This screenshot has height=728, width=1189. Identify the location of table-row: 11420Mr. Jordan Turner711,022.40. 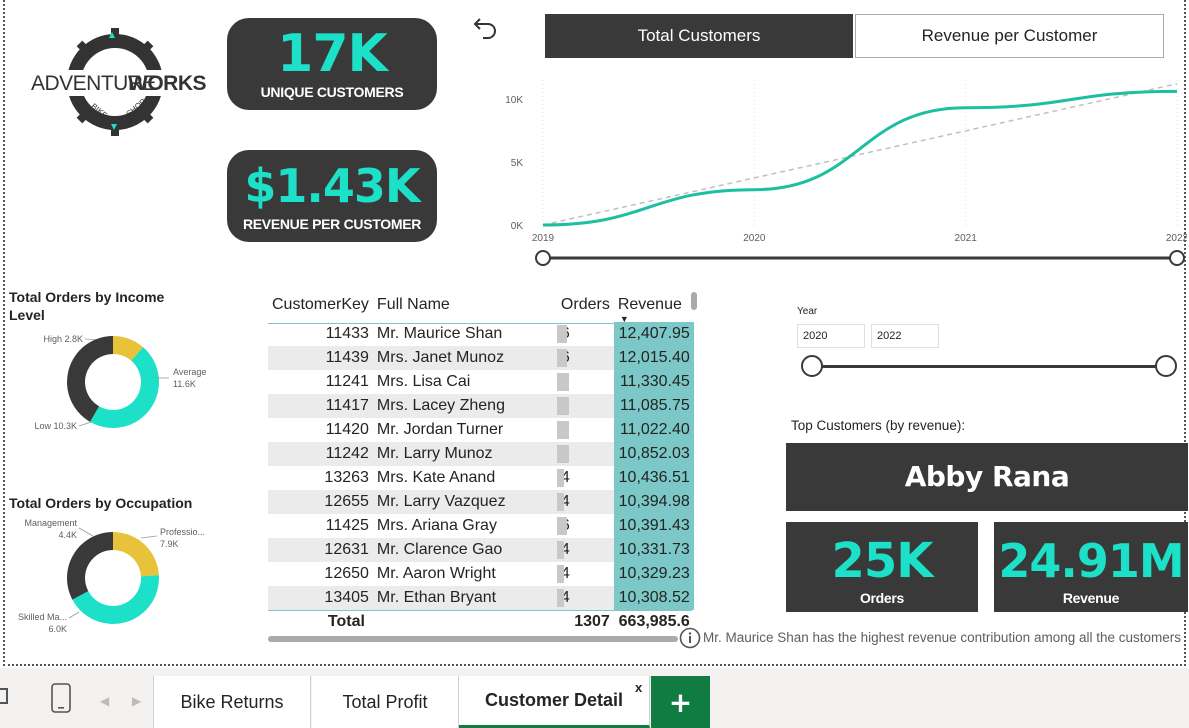
(481, 430).